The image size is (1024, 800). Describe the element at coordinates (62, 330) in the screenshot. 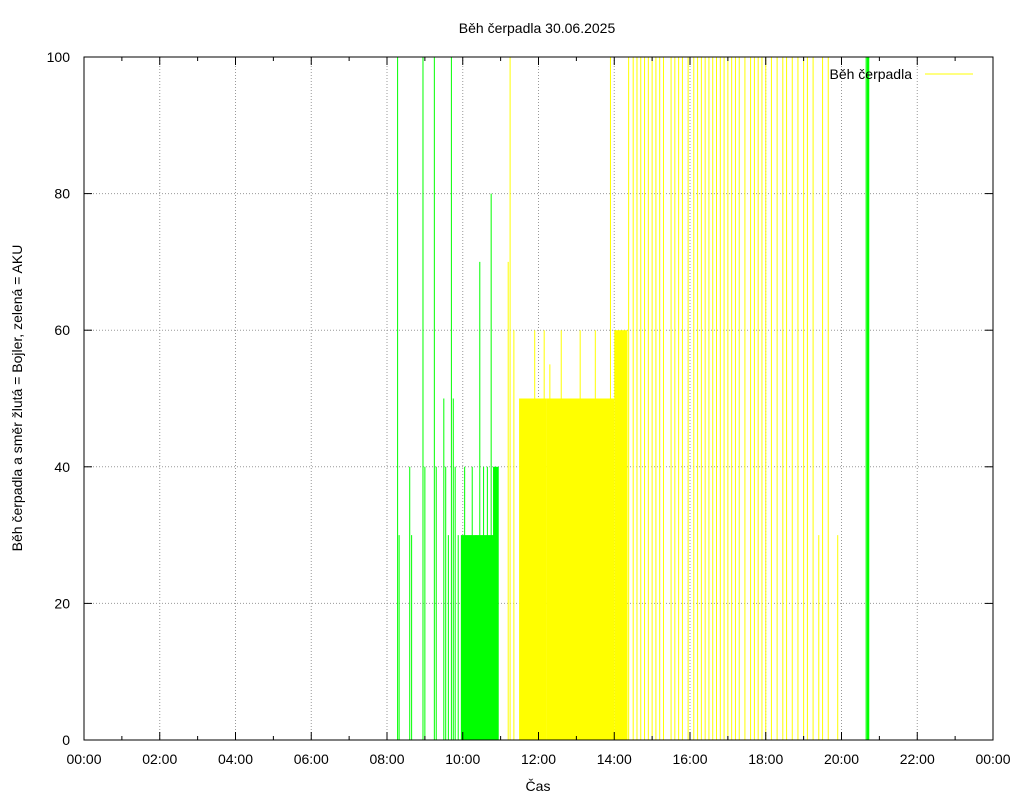

I see `y-tick-label: 60` at that location.